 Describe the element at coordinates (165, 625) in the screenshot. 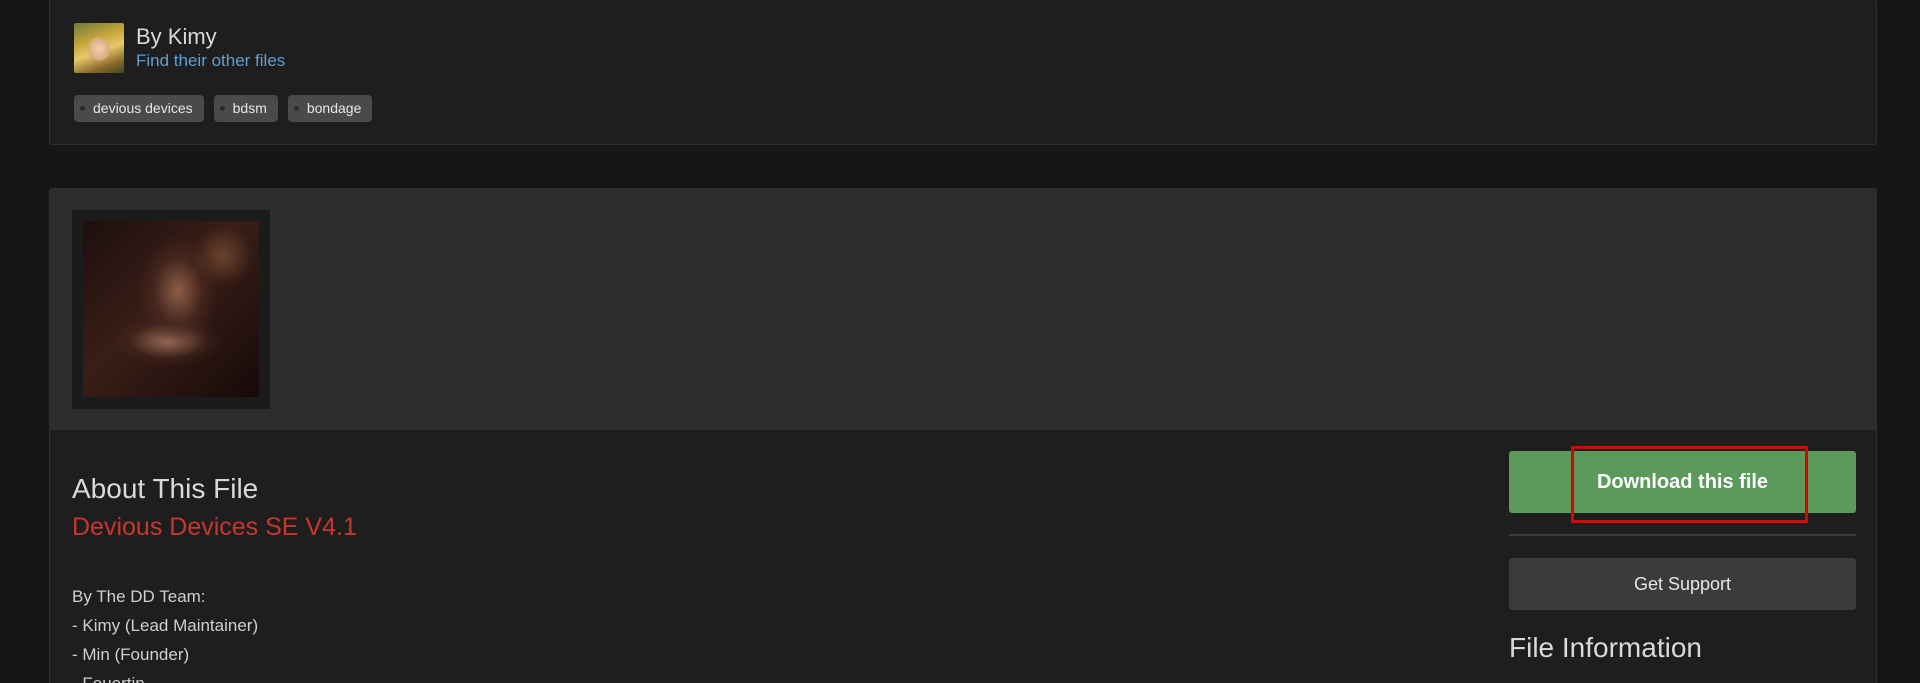

I see `description-line: - Kimy (Lead Maintainer)` at that location.